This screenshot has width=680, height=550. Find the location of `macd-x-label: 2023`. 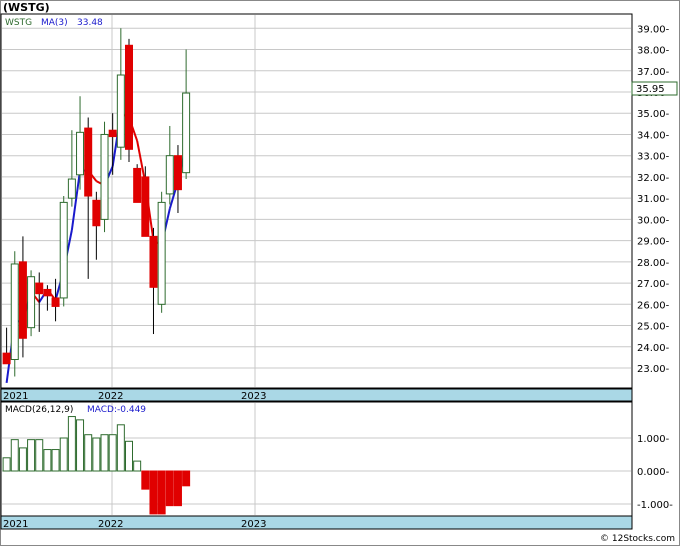

macd-x-label: 2023 is located at coordinates (253, 524).